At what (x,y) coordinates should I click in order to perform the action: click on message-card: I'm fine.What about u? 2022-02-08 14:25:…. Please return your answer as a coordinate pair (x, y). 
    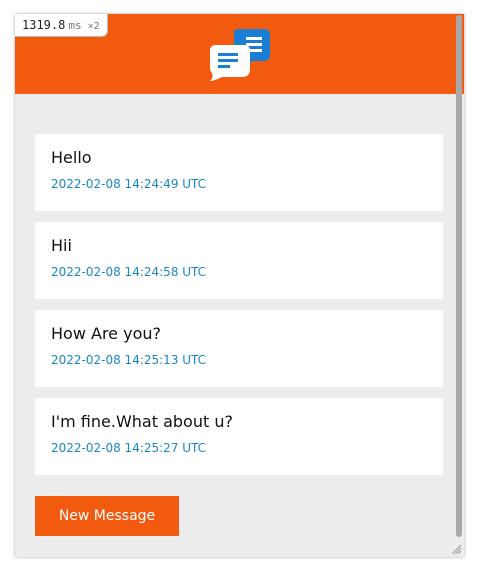
    Looking at the image, I should click on (239, 436).